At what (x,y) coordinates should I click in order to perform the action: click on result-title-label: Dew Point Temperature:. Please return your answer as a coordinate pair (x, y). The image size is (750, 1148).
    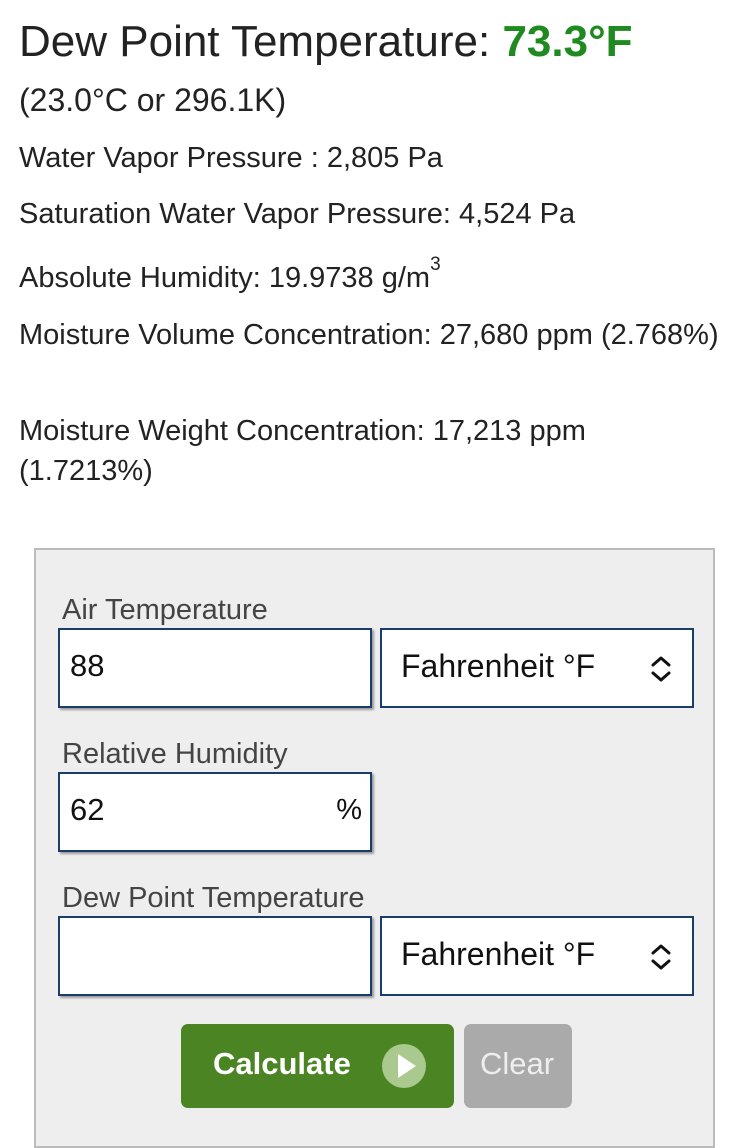
    Looking at the image, I should click on (255, 41).